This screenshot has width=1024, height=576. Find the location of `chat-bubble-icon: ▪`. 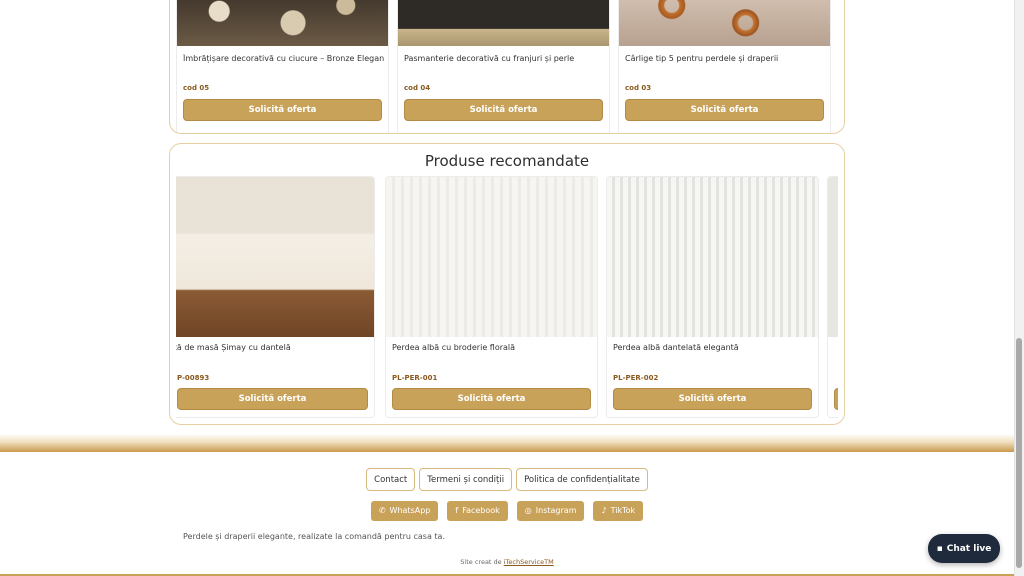

chat-bubble-icon: ▪ is located at coordinates (939, 548).